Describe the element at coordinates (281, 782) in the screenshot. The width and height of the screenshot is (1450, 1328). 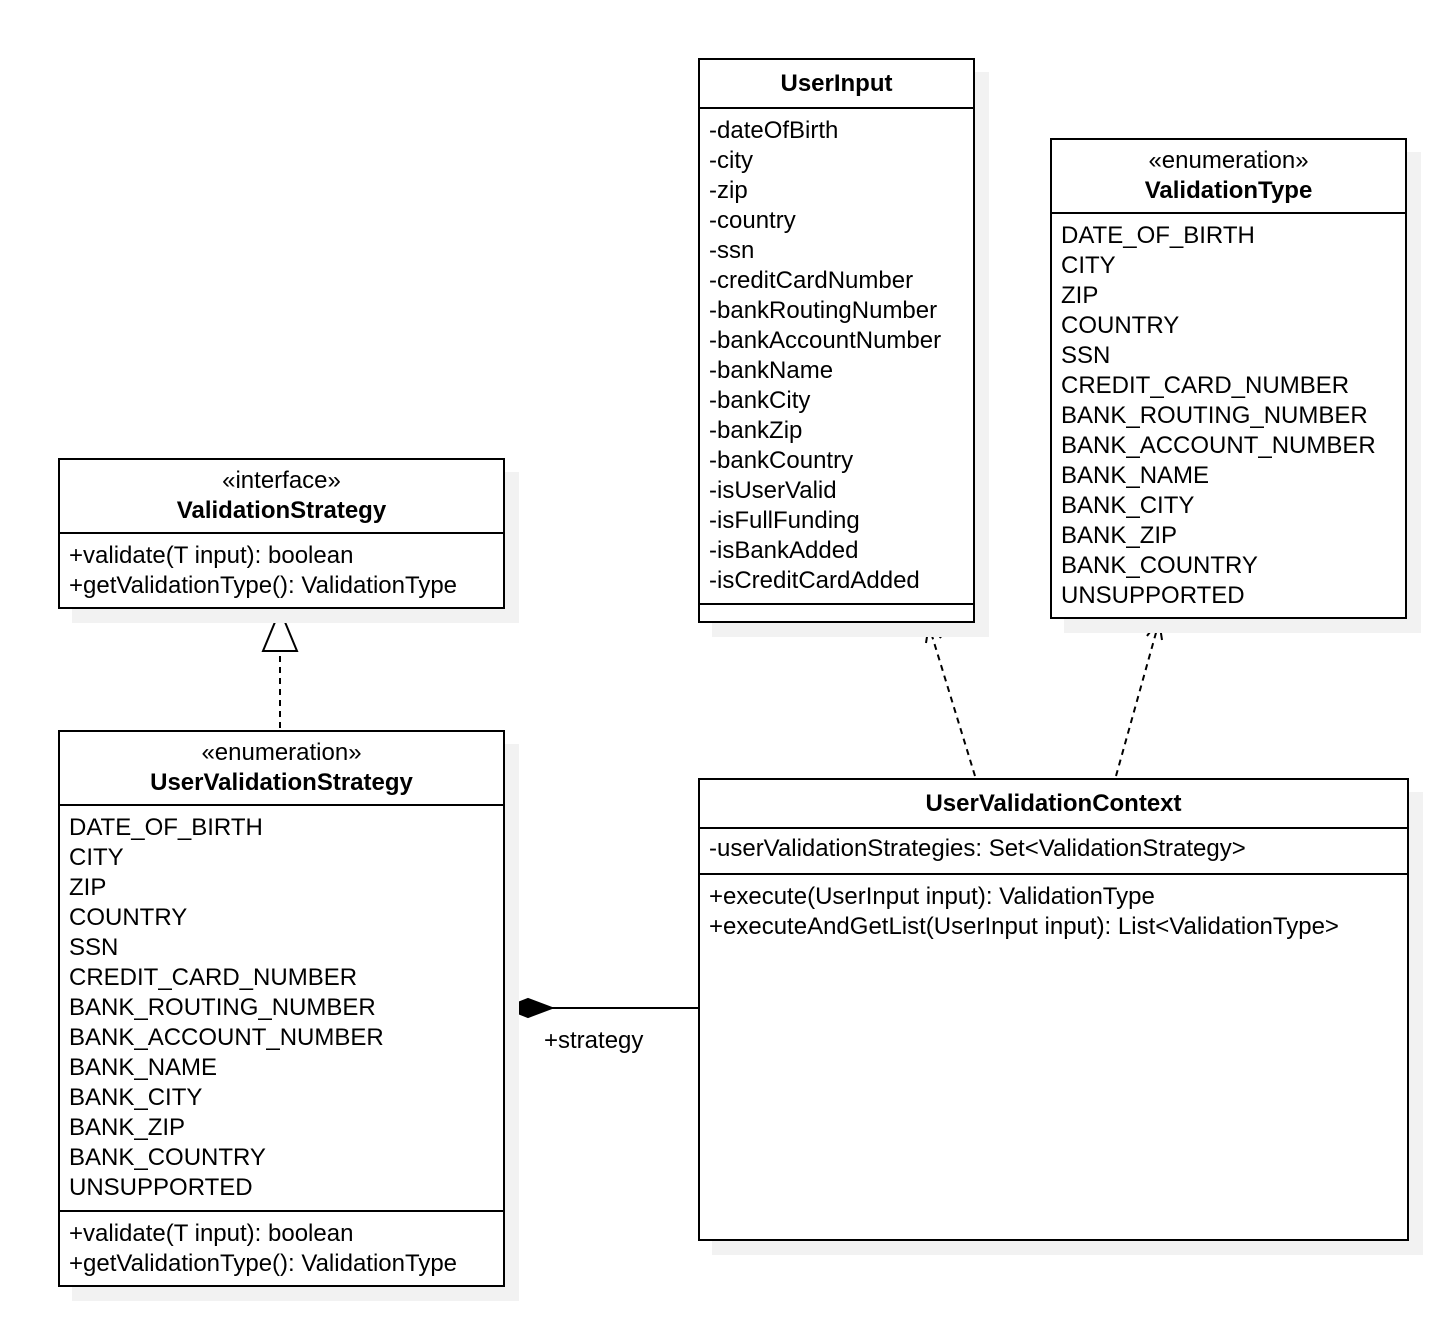
I see `class-name: UserValidationStrategy` at that location.